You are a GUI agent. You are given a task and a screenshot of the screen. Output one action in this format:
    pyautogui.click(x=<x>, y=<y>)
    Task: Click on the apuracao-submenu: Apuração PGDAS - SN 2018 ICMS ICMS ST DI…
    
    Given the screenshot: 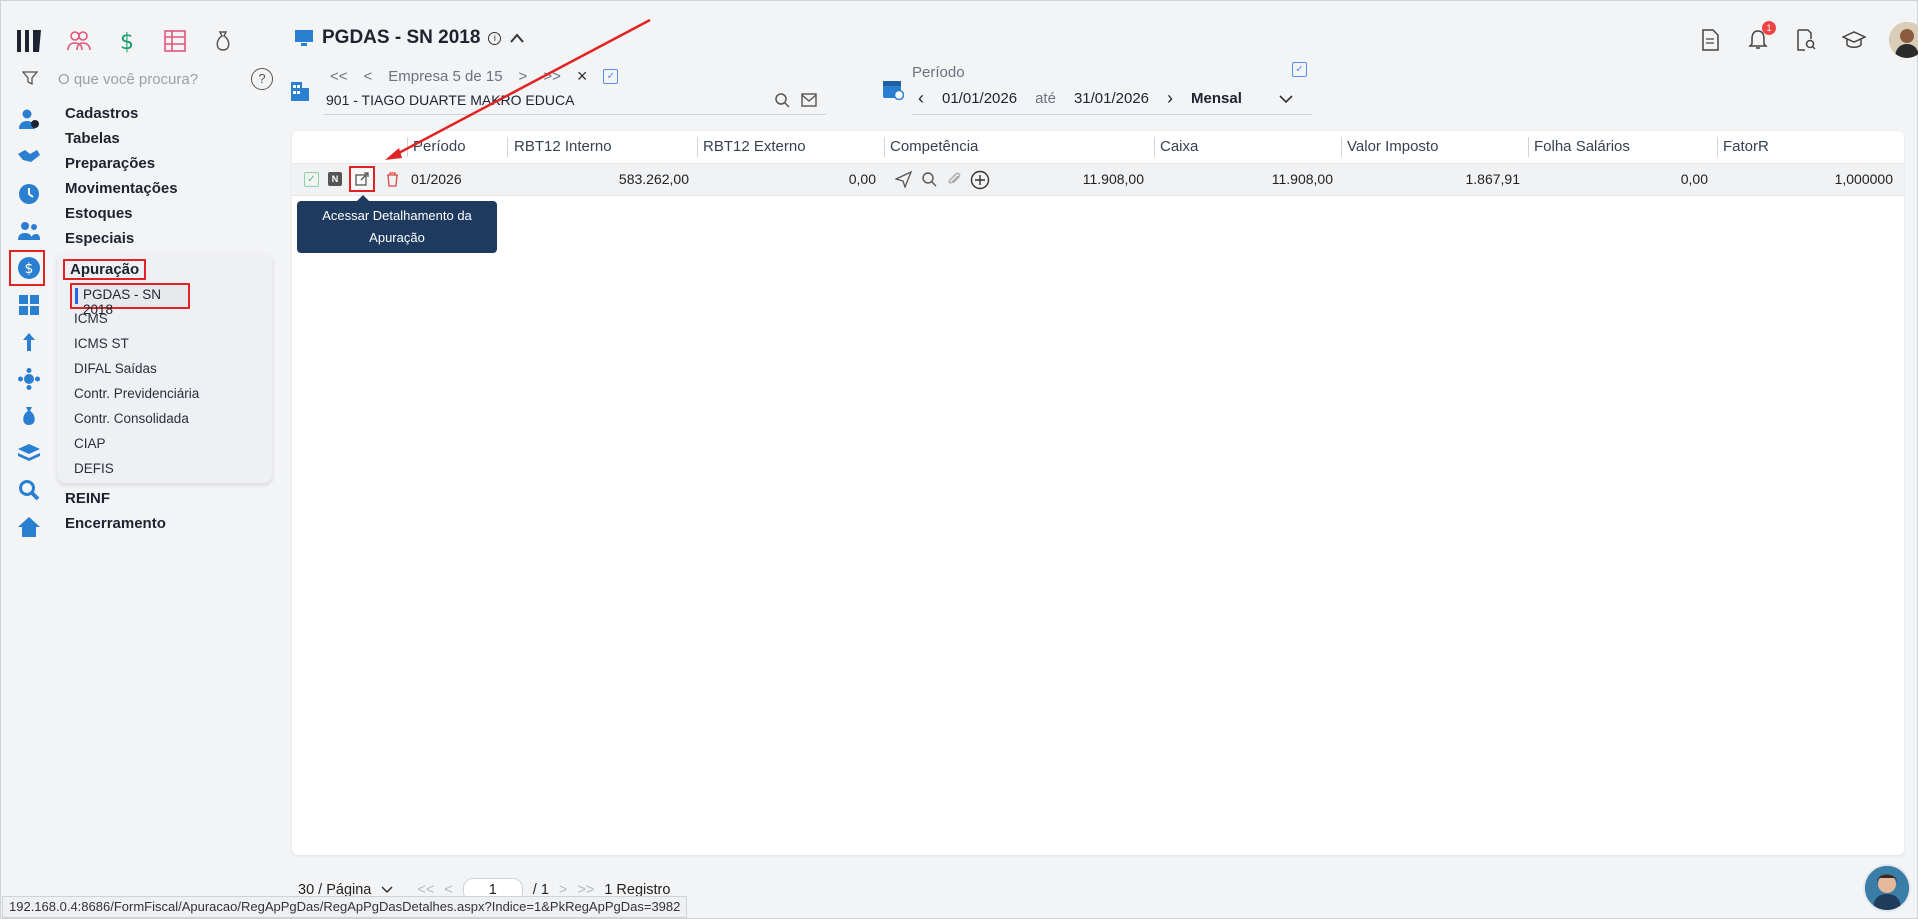 What is the action you would take?
    pyautogui.click(x=164, y=368)
    